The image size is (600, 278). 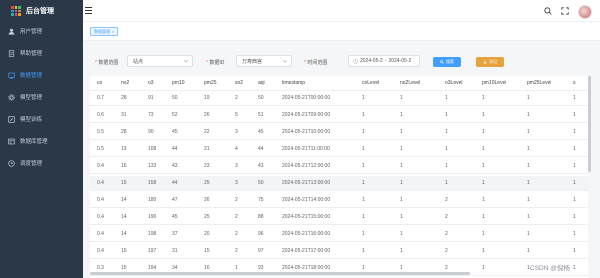 What do you see at coordinates (410, 83) in the screenshot?
I see `column-header: no2Level` at bounding box center [410, 83].